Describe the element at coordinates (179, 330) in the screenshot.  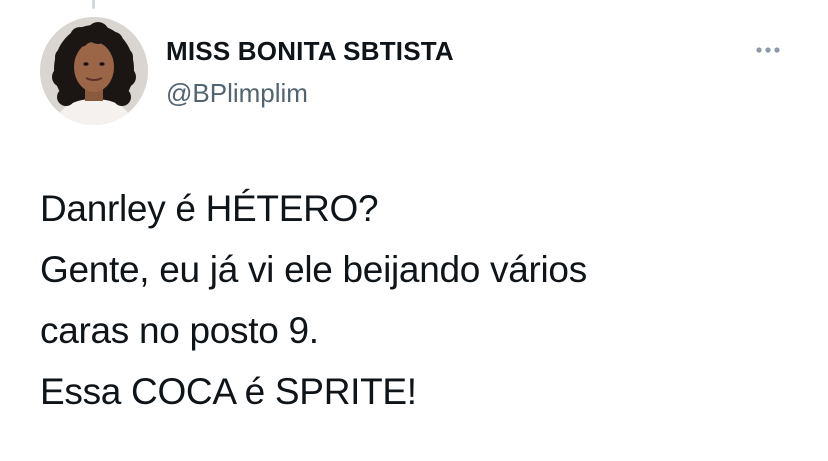
I see `tweet-text-line: caras no posto 9.` at that location.